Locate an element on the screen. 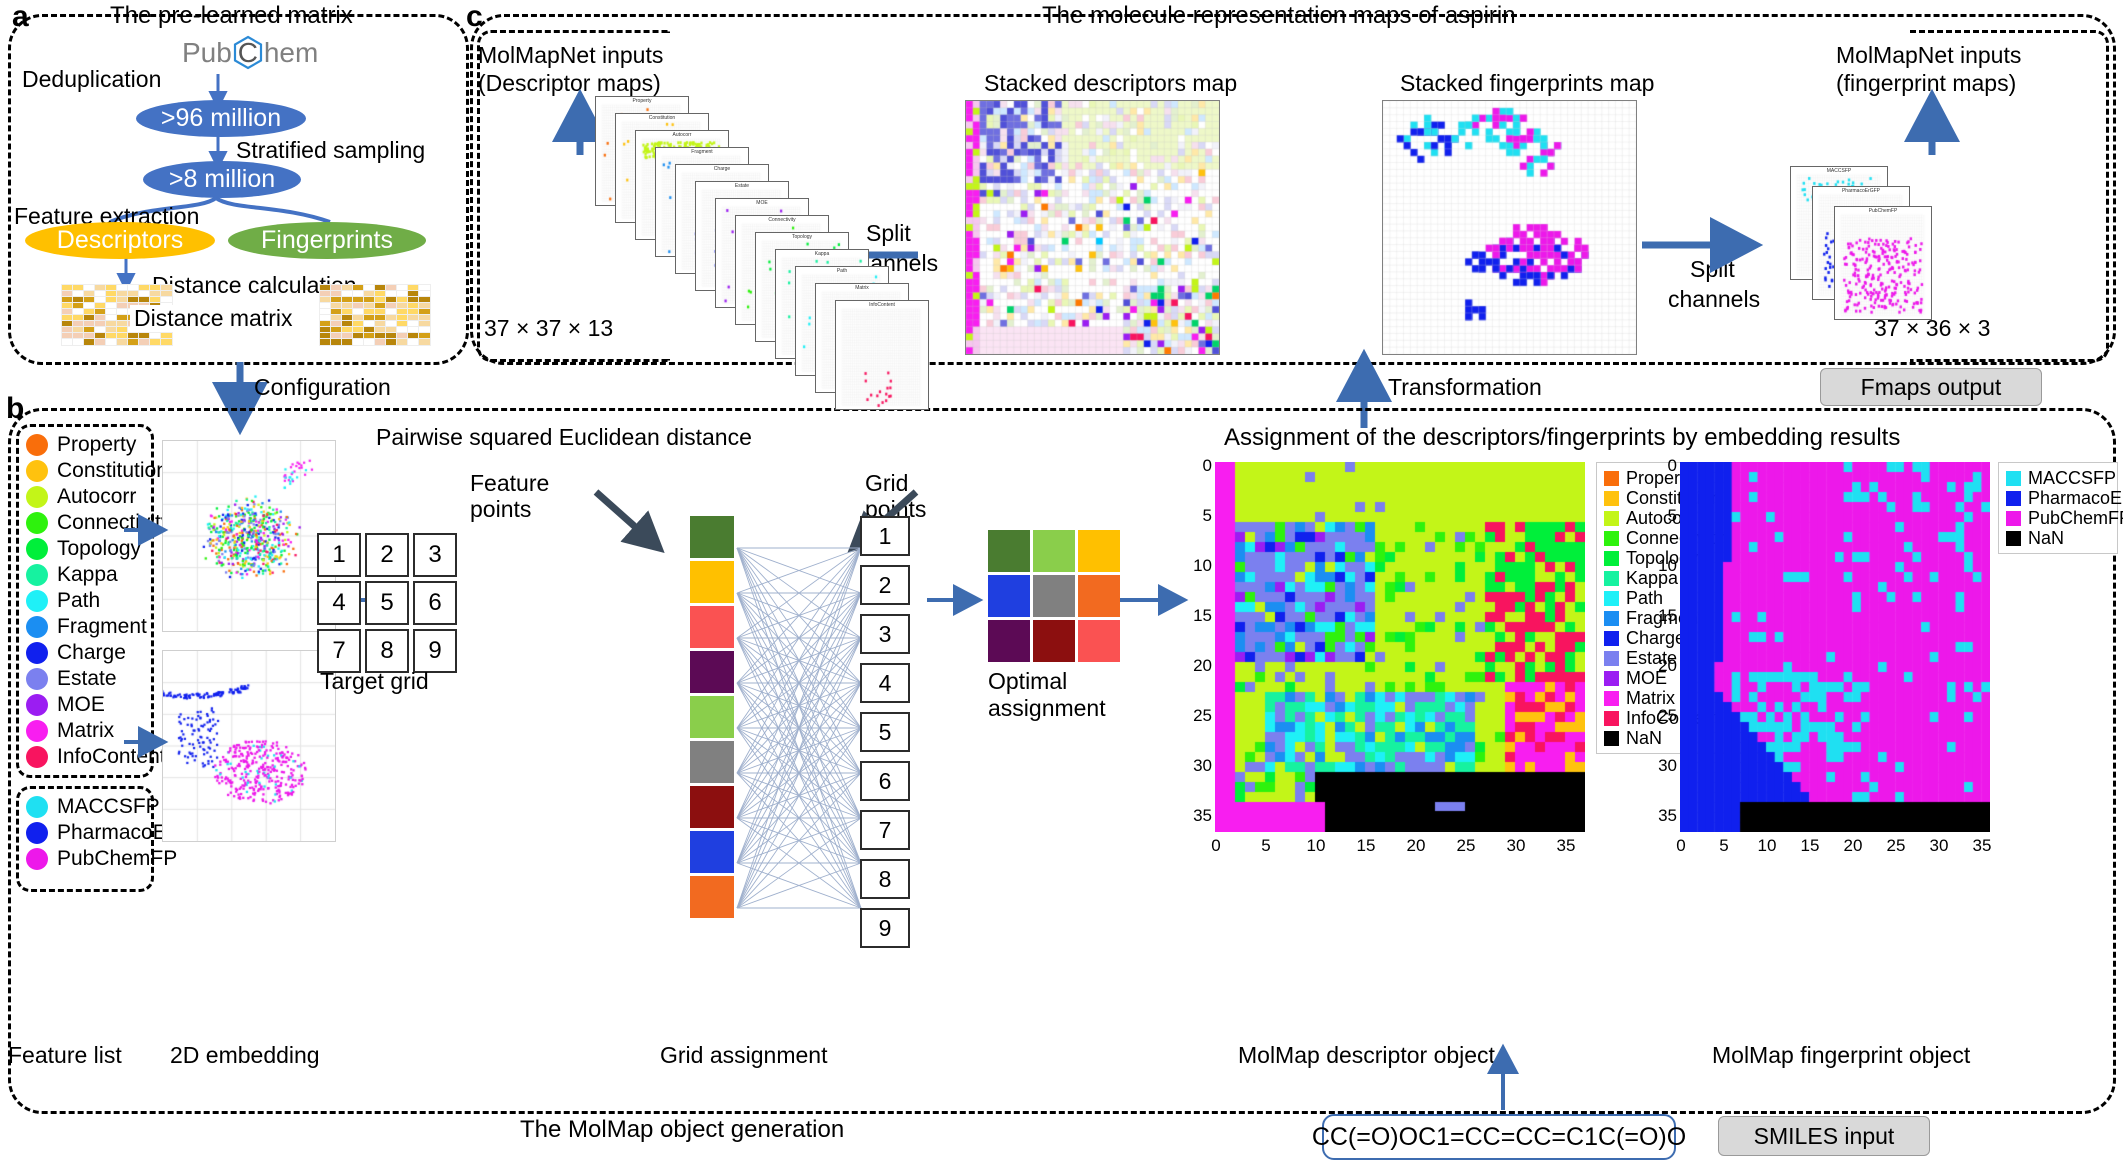 This screenshot has width=2123, height=1167. card-title: MOE is located at coordinates (762, 203).